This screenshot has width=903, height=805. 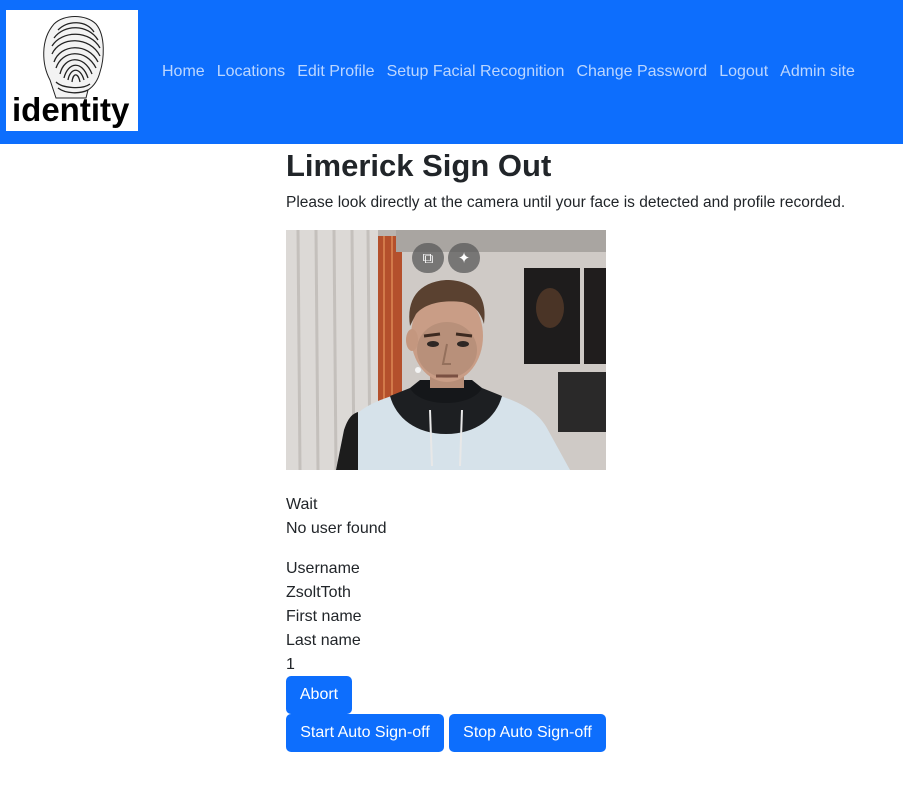 I want to click on username-value: ZsoltToth, so click(x=318, y=592).